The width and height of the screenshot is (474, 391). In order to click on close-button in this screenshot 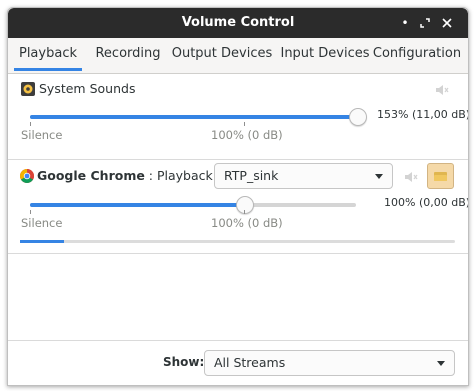, I will do `click(447, 23)`.